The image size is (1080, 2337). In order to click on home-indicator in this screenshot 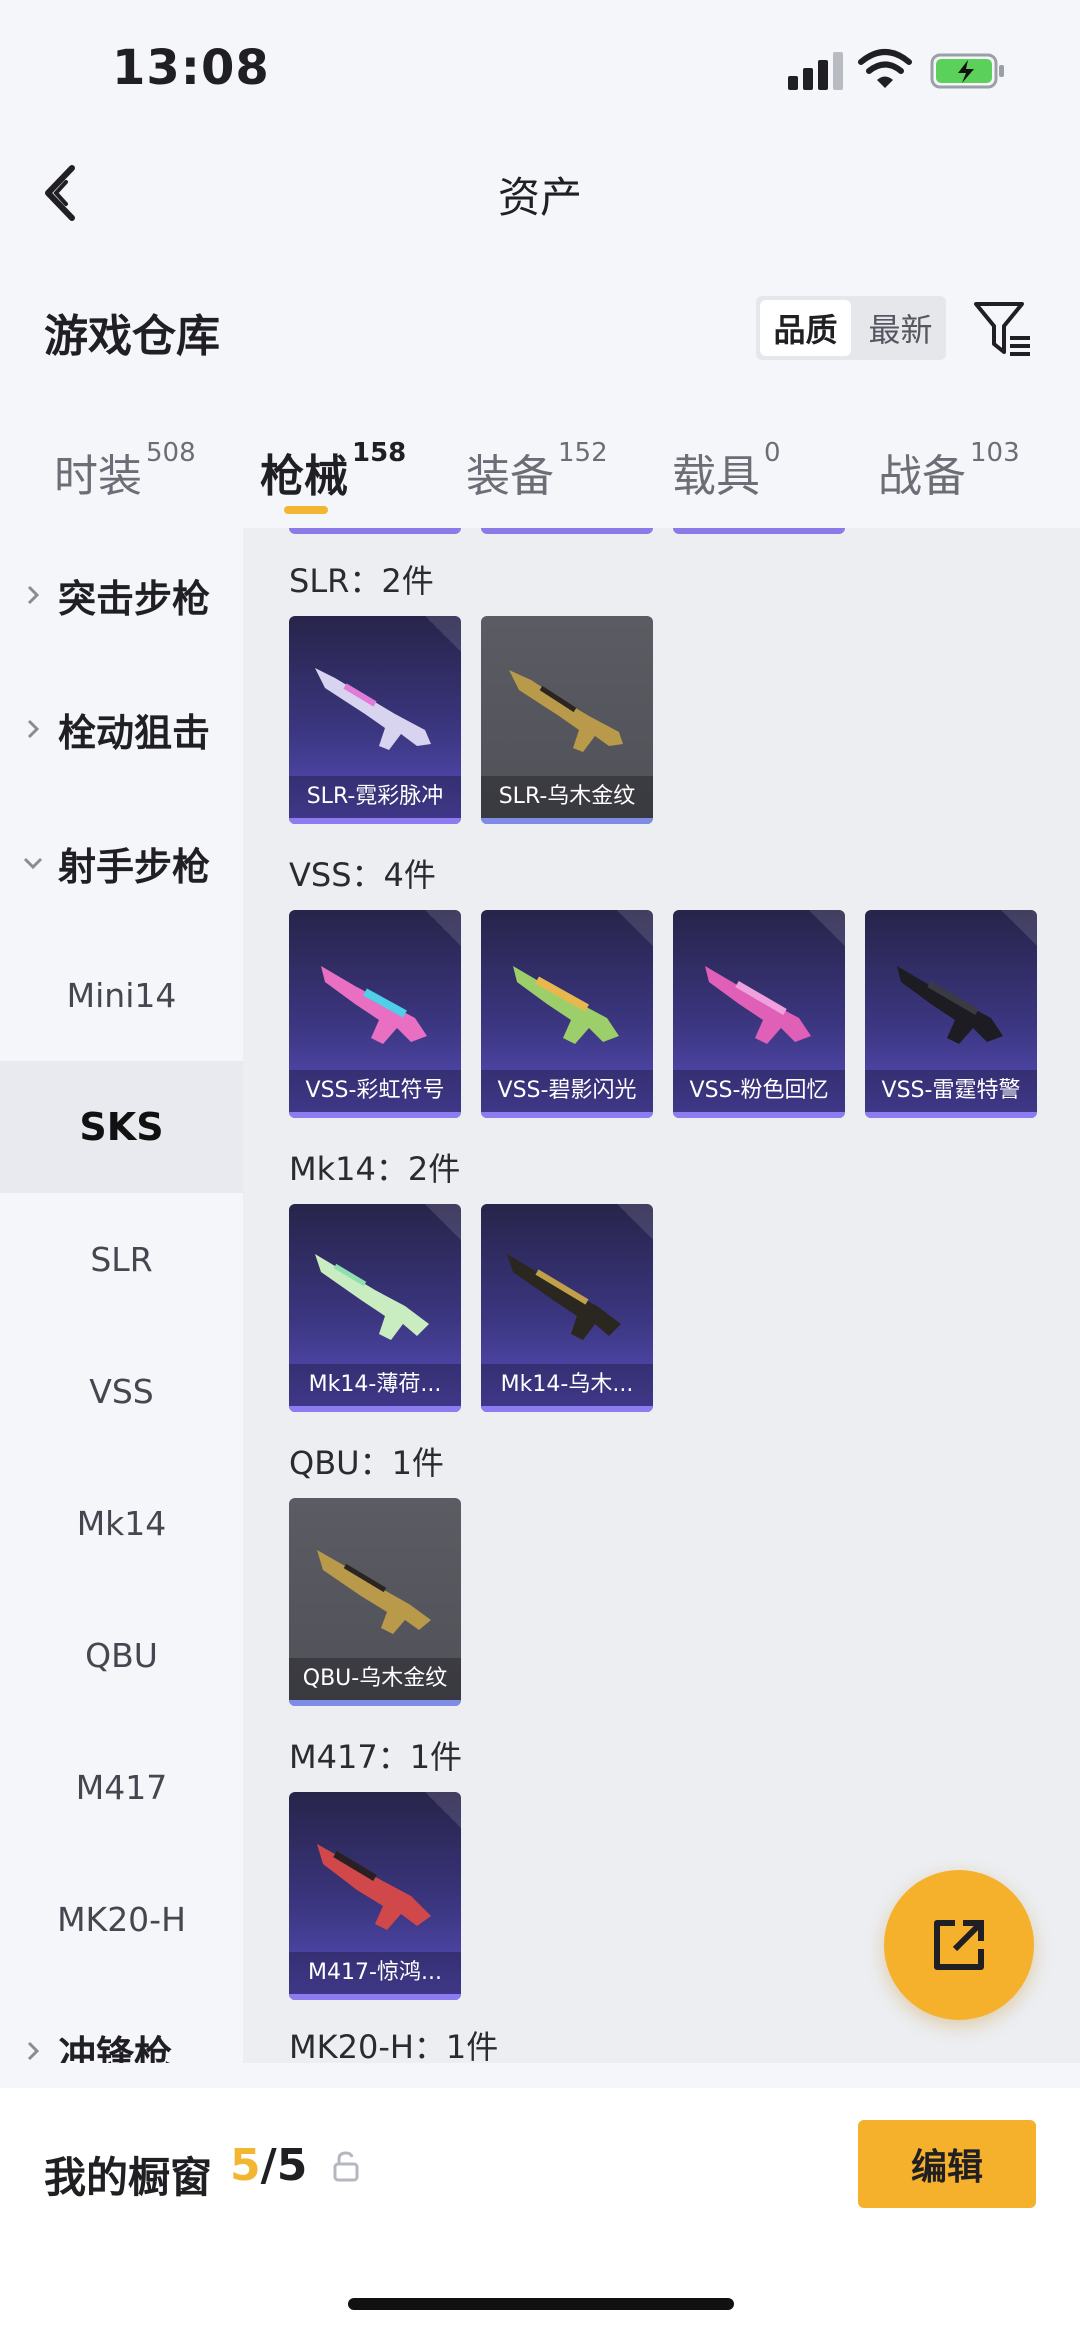, I will do `click(541, 2304)`.